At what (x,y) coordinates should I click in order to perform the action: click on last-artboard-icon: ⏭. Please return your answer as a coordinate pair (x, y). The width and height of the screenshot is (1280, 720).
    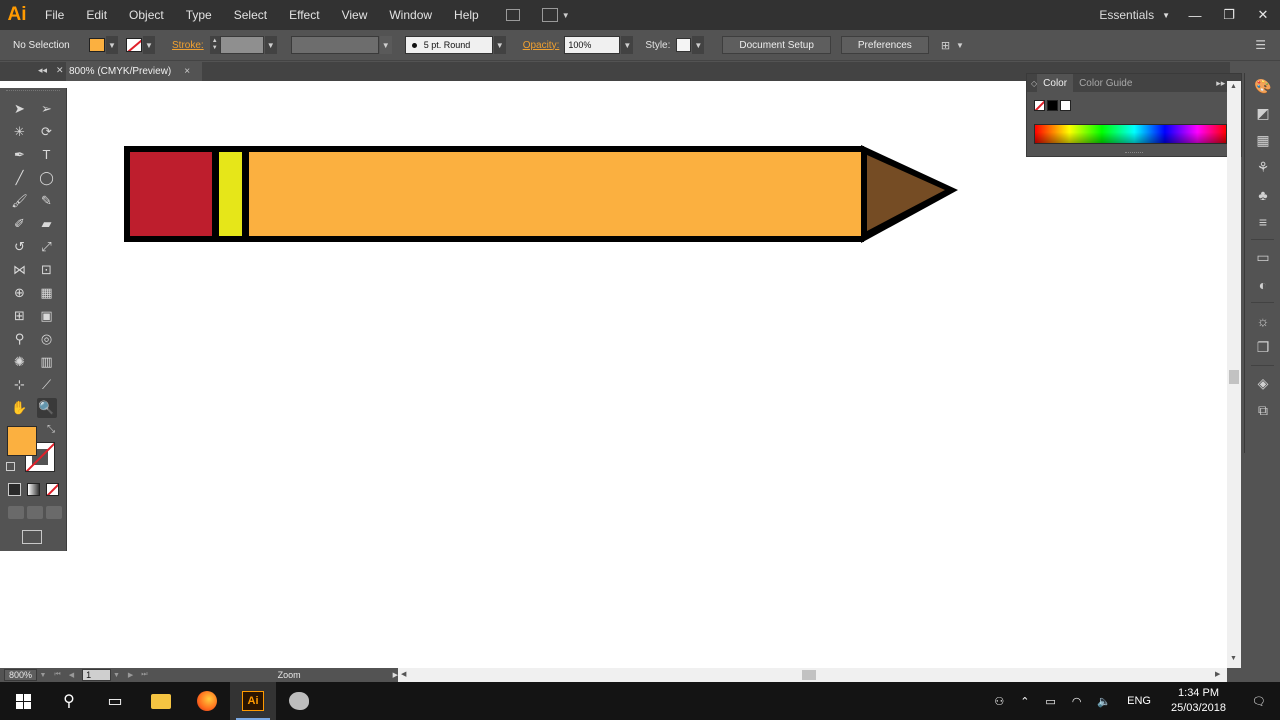
    Looking at the image, I should click on (144, 675).